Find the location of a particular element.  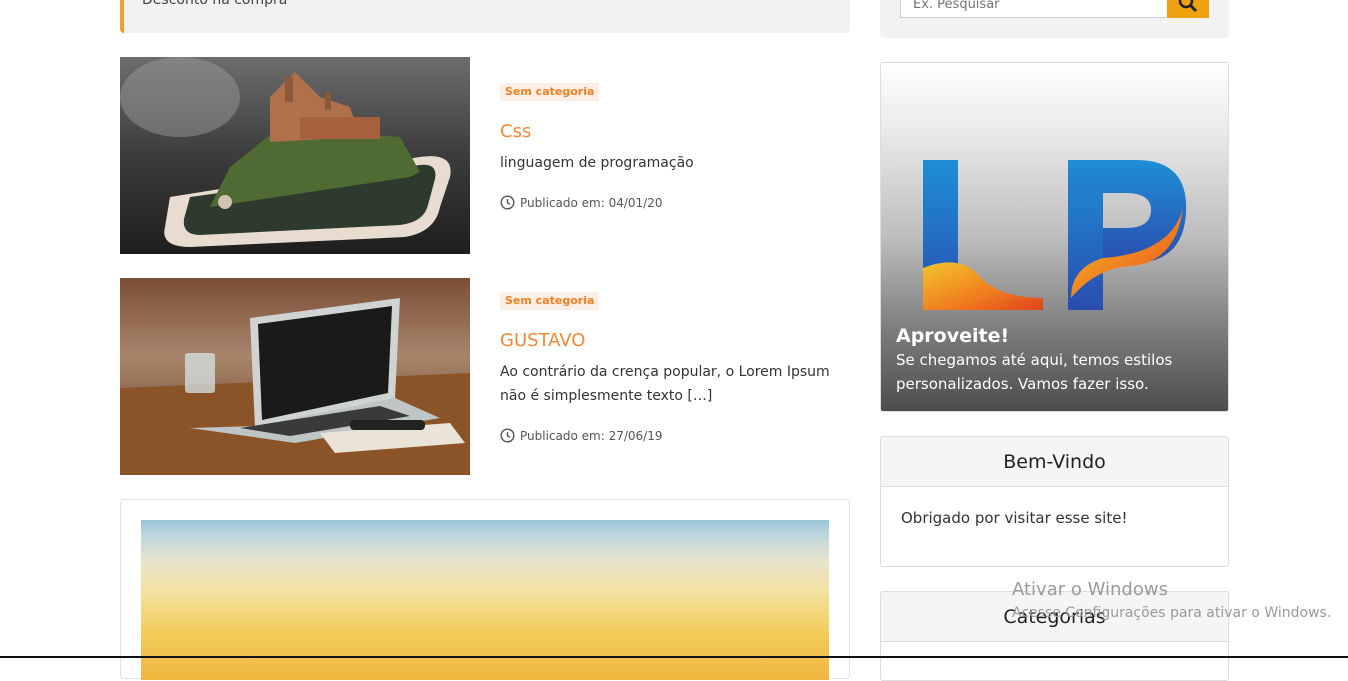

featured-post-card is located at coordinates (485, 589).